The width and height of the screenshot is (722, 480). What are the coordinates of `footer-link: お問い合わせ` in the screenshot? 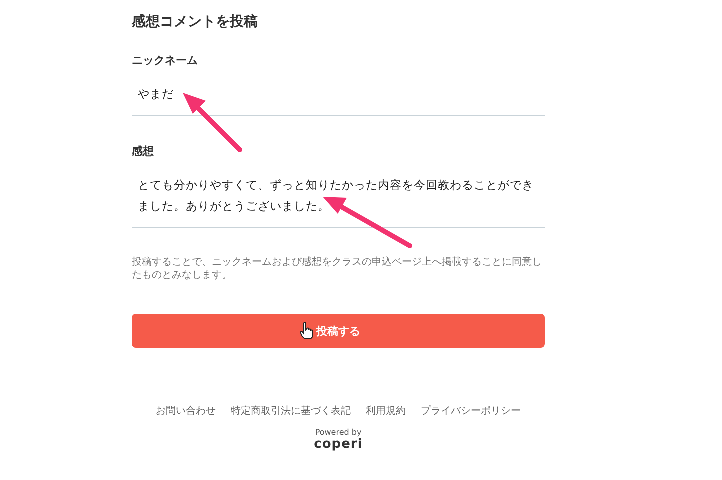 It's located at (186, 411).